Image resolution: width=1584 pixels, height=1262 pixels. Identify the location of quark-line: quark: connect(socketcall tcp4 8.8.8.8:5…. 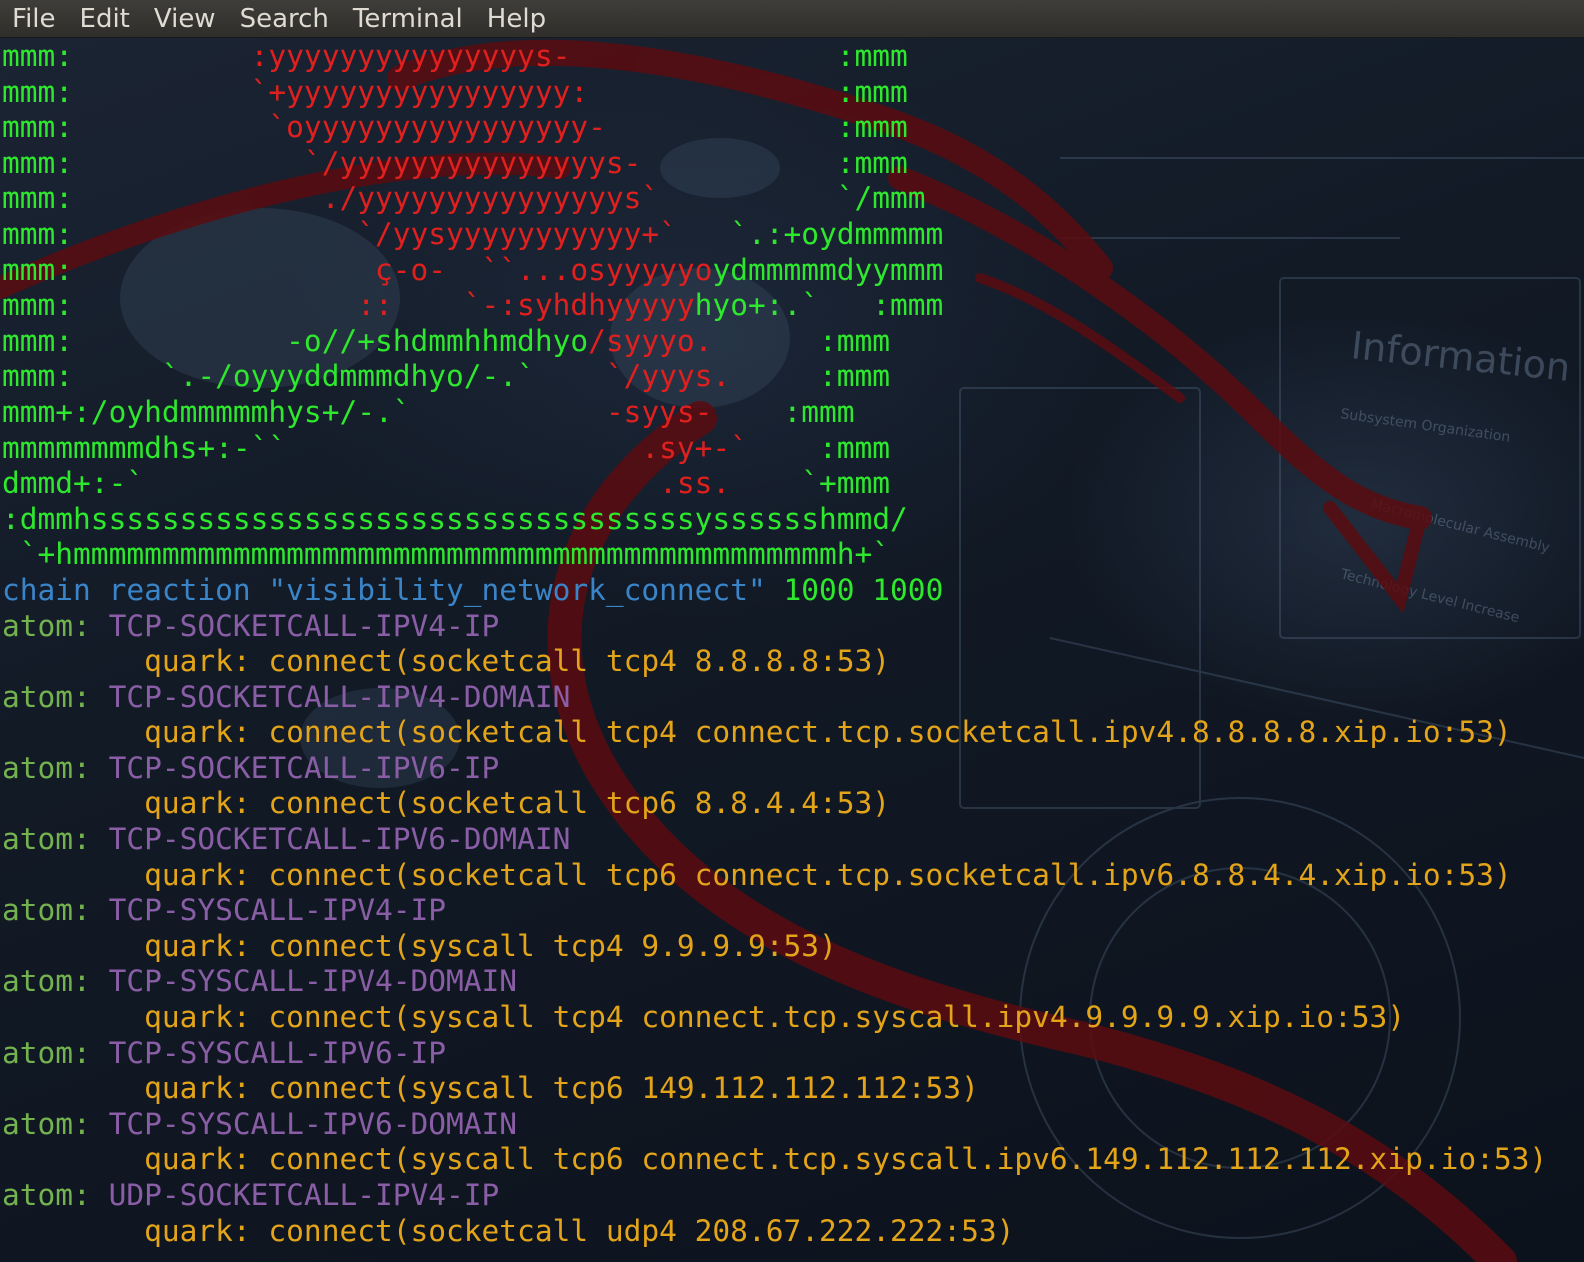
(774, 662).